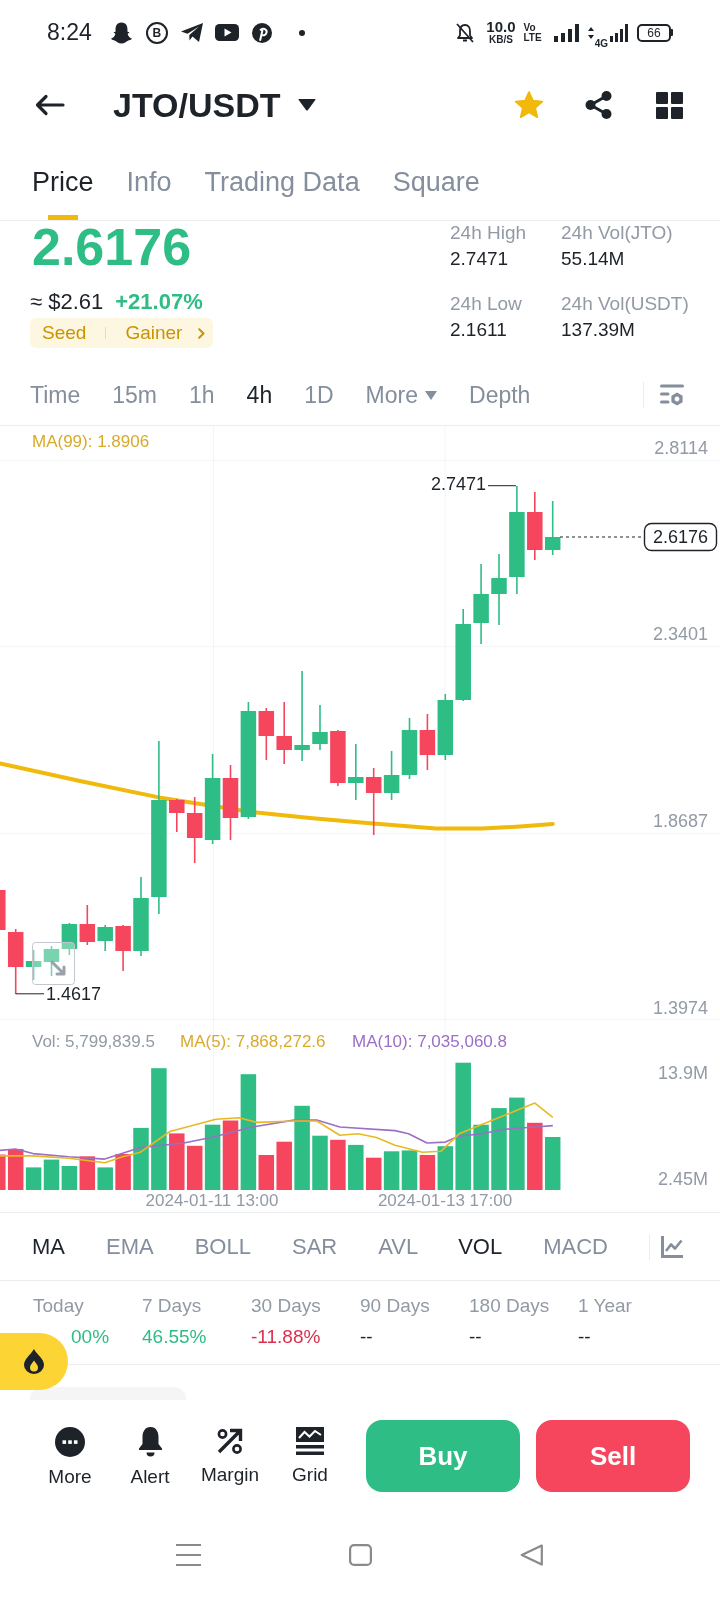 This screenshot has height=1600, width=720. I want to click on period-label: 30 Days, so click(286, 1306).